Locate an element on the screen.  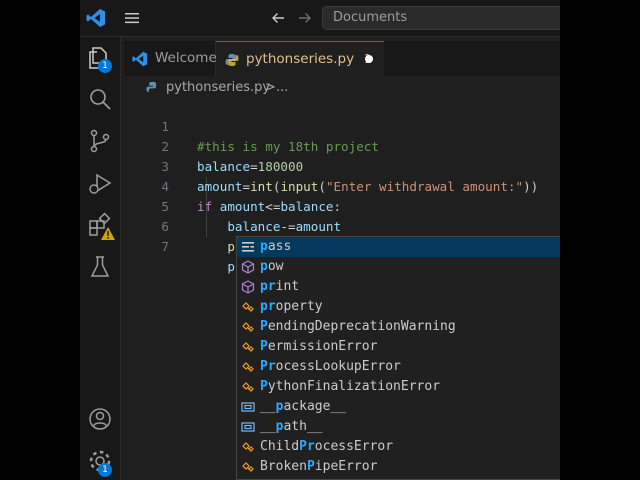
suggestion-label: PythonFinalizationError is located at coordinates (350, 386).